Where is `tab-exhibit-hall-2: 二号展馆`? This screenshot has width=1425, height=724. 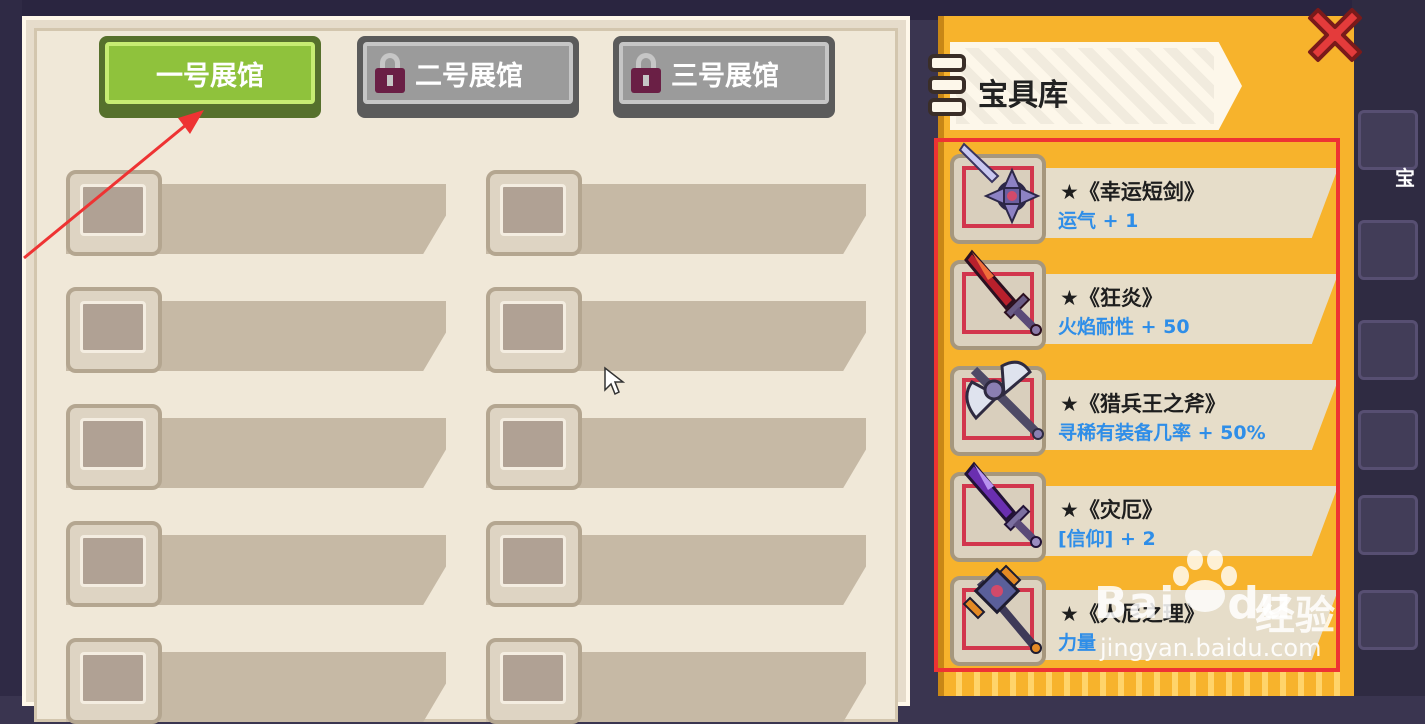 tab-exhibit-hall-2: 二号展馆 is located at coordinates (468, 77).